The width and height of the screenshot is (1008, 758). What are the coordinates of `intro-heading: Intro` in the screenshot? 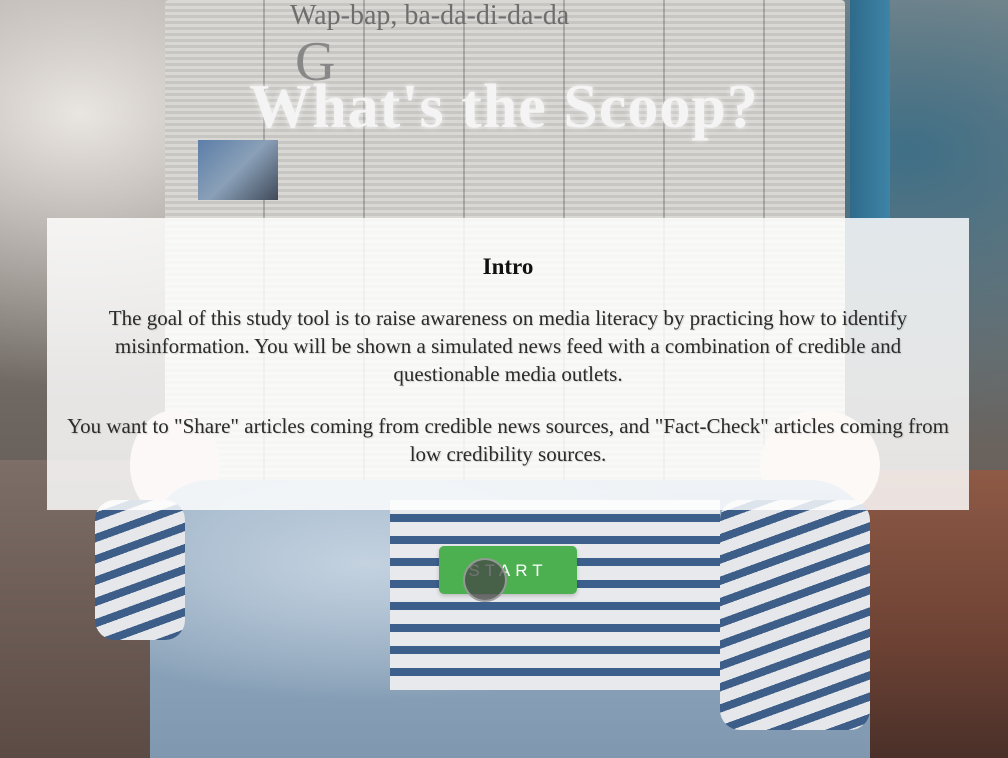 It's located at (508, 266).